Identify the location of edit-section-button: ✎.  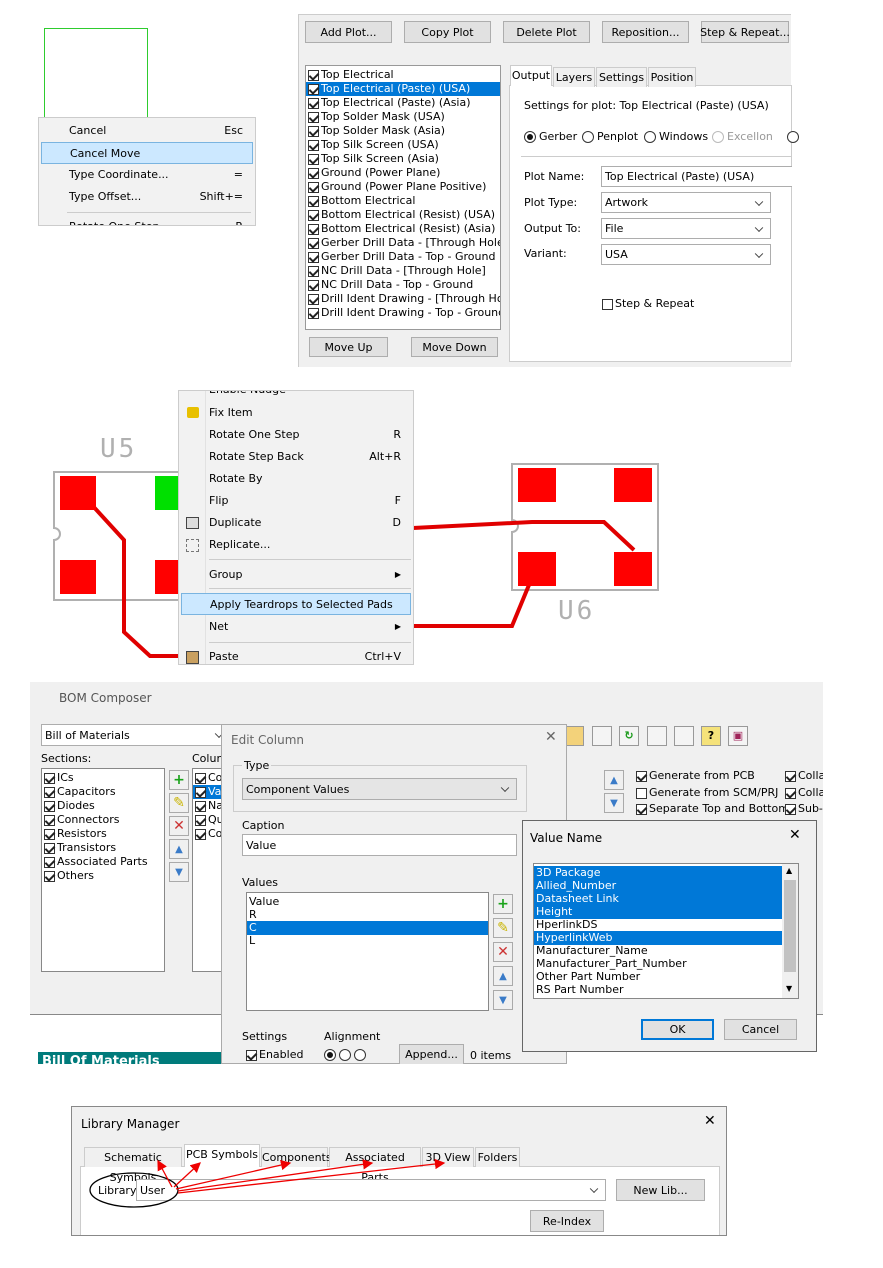
(179, 803).